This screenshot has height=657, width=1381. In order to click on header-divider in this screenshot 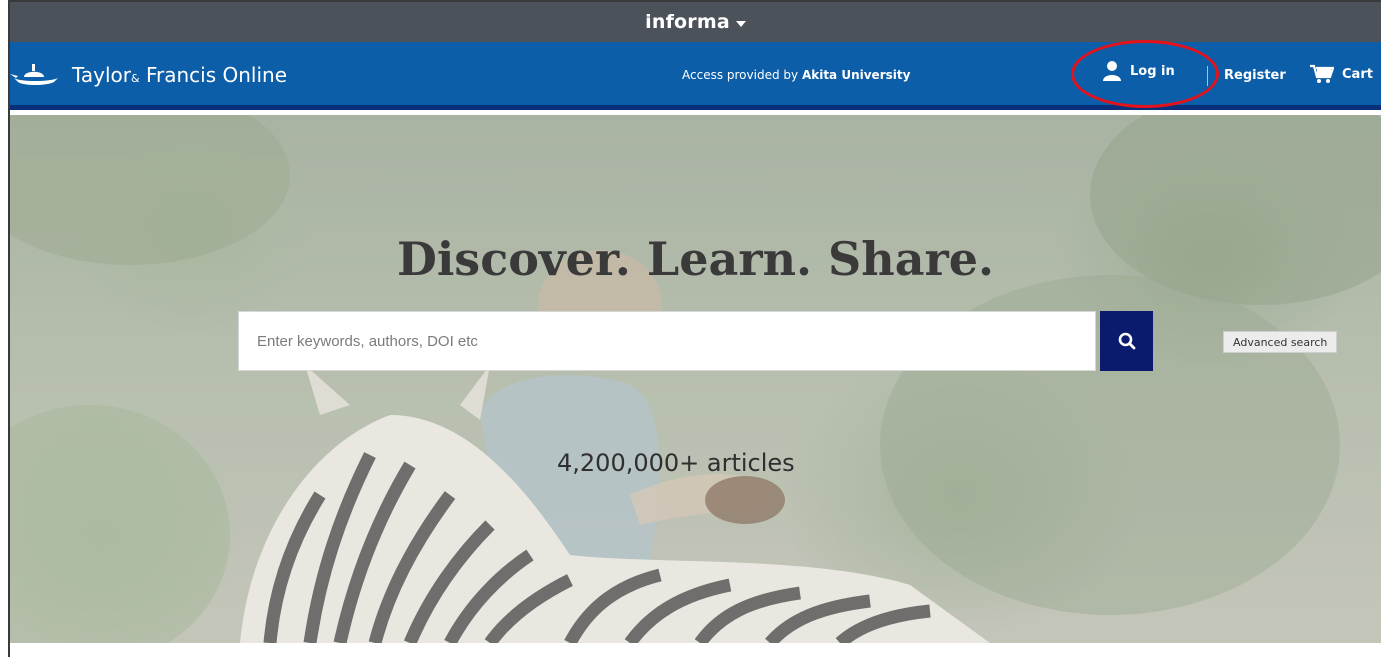, I will do `click(1207, 76)`.